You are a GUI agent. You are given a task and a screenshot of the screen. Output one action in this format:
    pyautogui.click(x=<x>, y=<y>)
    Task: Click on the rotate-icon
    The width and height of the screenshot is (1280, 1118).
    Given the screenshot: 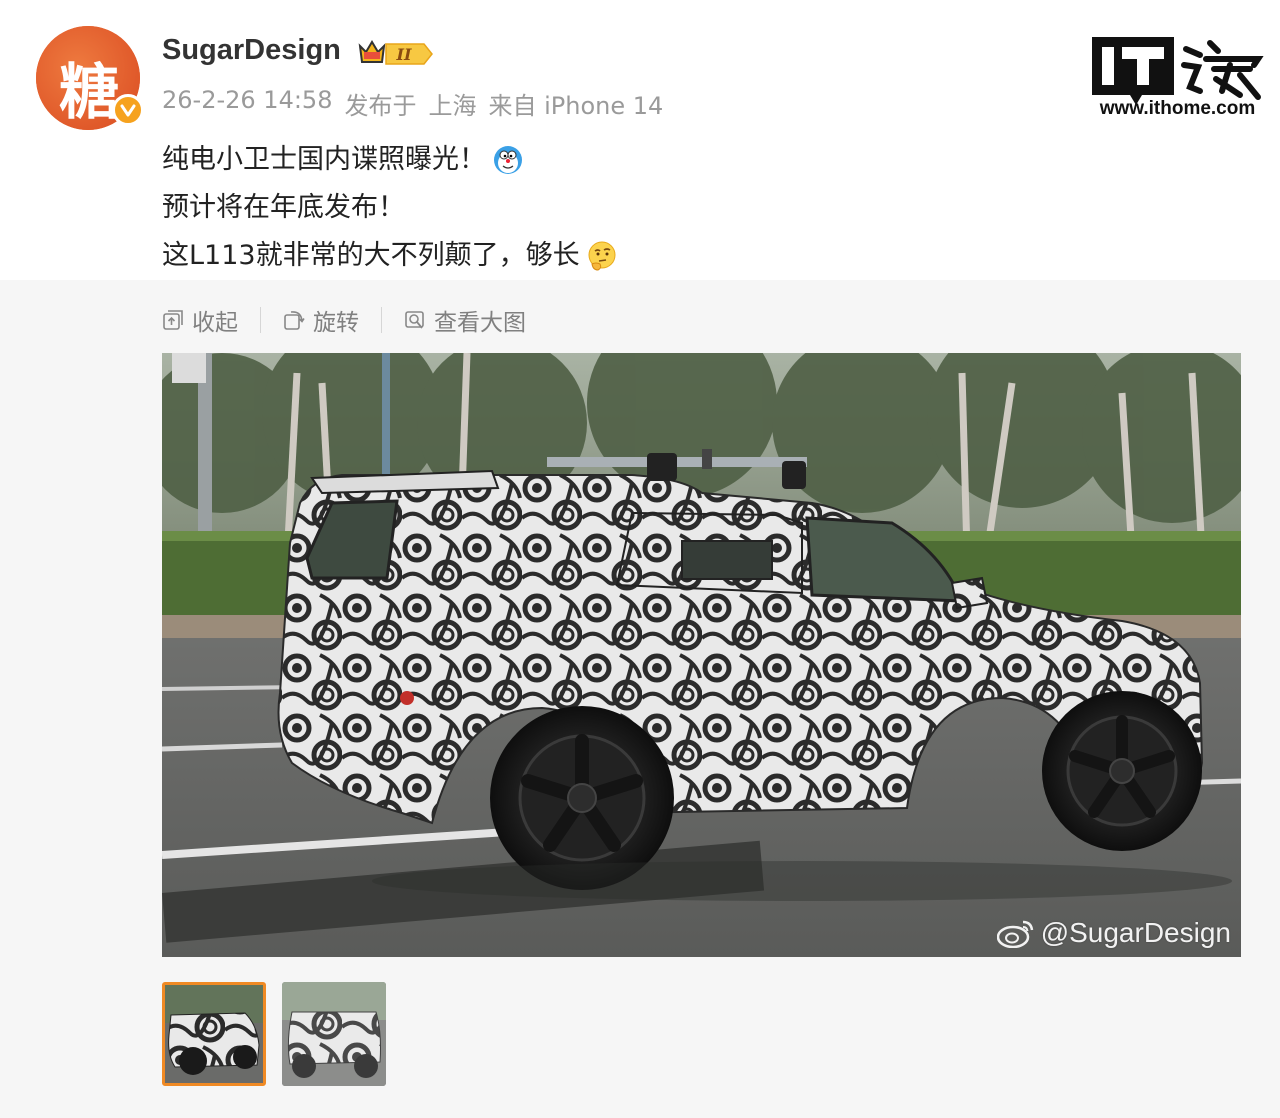 What is the action you would take?
    pyautogui.click(x=294, y=320)
    